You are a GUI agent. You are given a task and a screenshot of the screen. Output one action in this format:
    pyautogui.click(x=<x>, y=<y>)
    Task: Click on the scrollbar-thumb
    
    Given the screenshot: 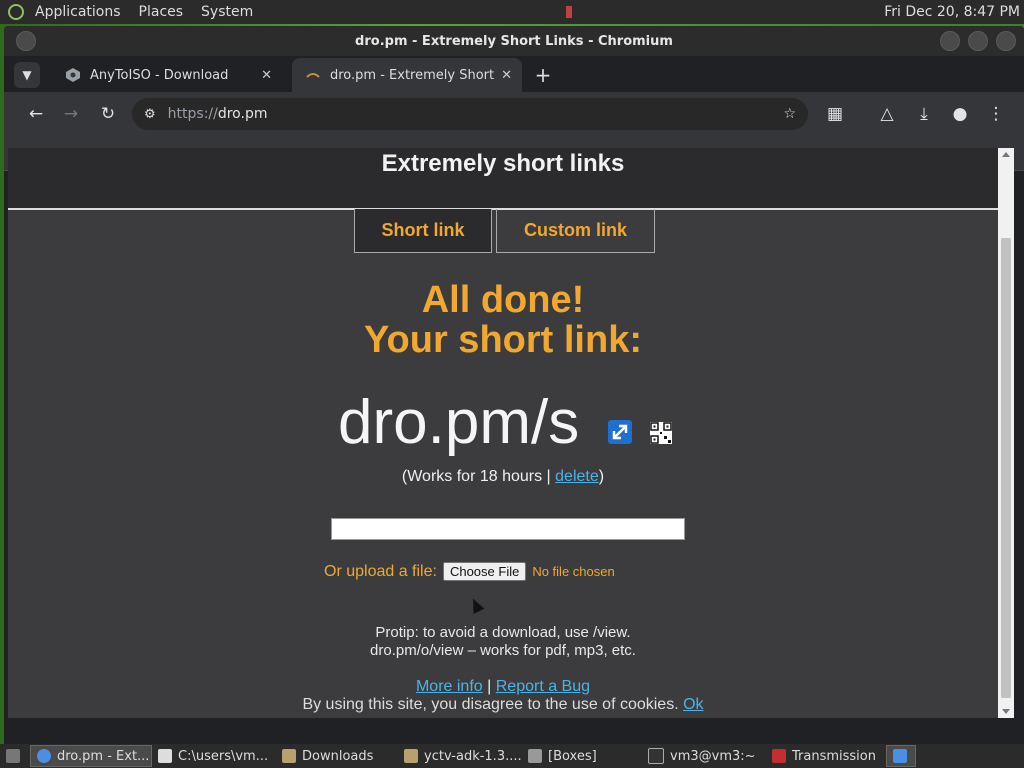 What is the action you would take?
    pyautogui.click(x=1006, y=468)
    